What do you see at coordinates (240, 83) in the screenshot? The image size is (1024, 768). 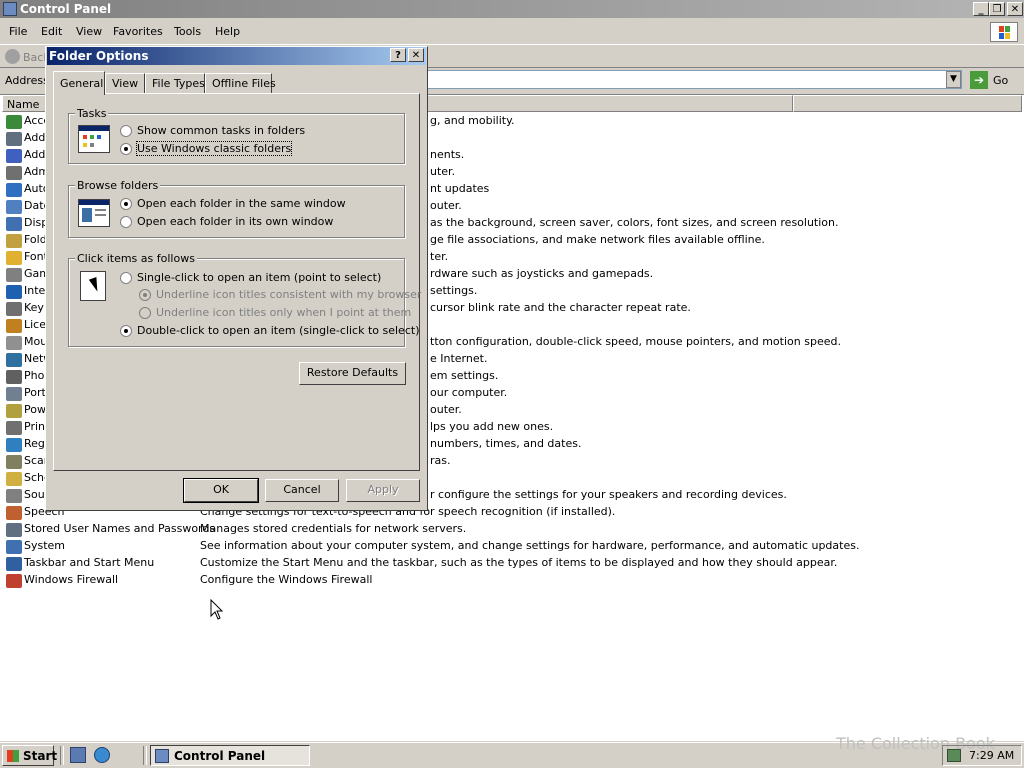 I see `tab-offline-files: Offline Files` at bounding box center [240, 83].